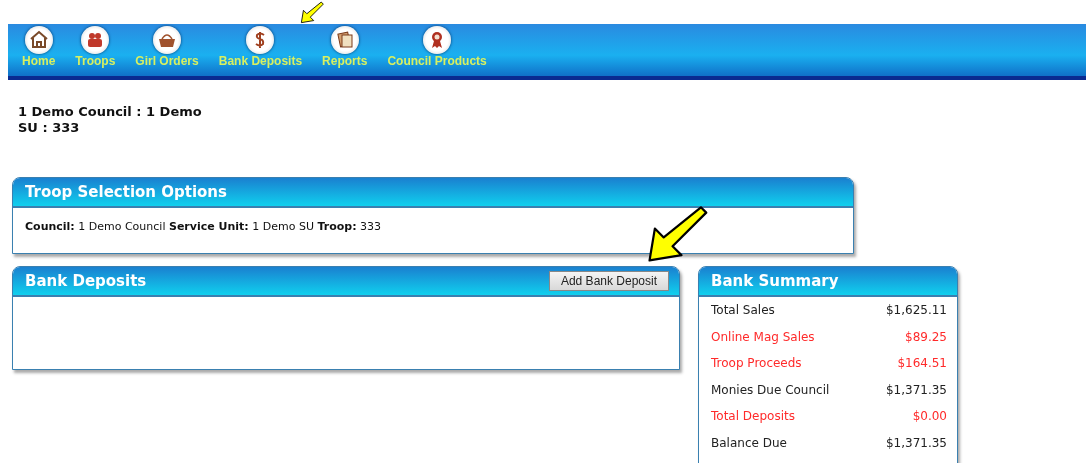 This screenshot has height=463, width=1086. I want to click on summary-label: Troop Proceeds, so click(756, 363).